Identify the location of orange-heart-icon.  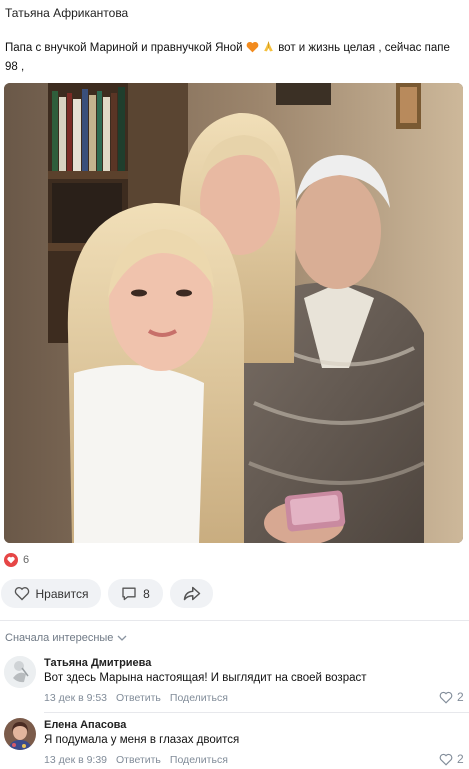
(252, 50).